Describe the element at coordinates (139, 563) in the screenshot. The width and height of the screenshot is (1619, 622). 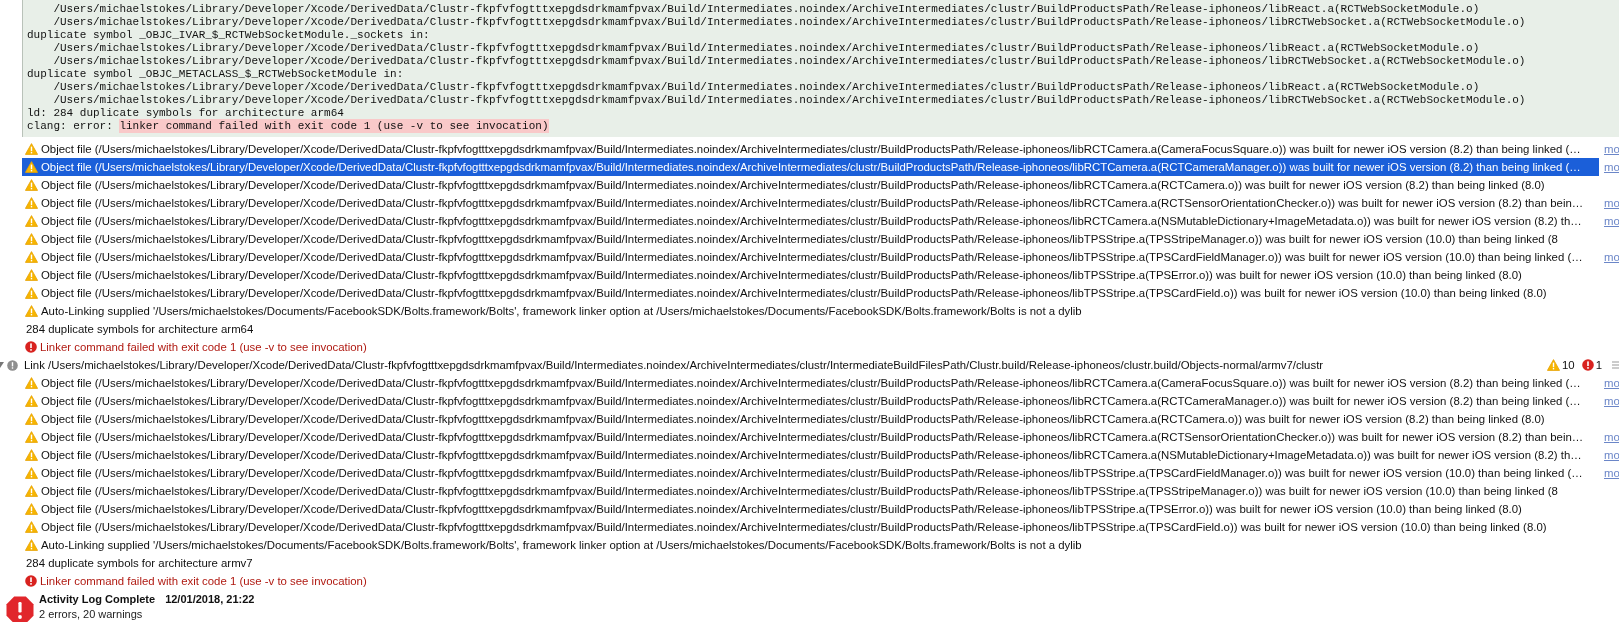
I see `issue-text: 284 duplicate symbols for architecture armv7` at that location.